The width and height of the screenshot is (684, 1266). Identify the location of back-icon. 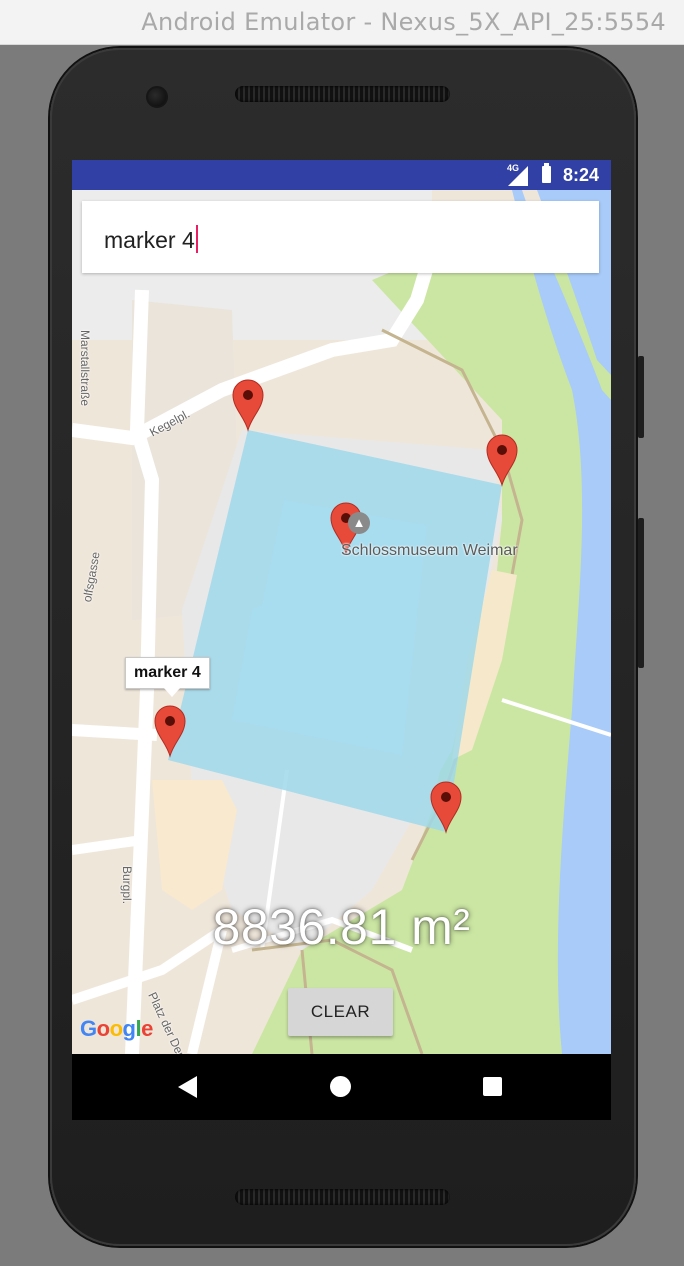
(187, 1087).